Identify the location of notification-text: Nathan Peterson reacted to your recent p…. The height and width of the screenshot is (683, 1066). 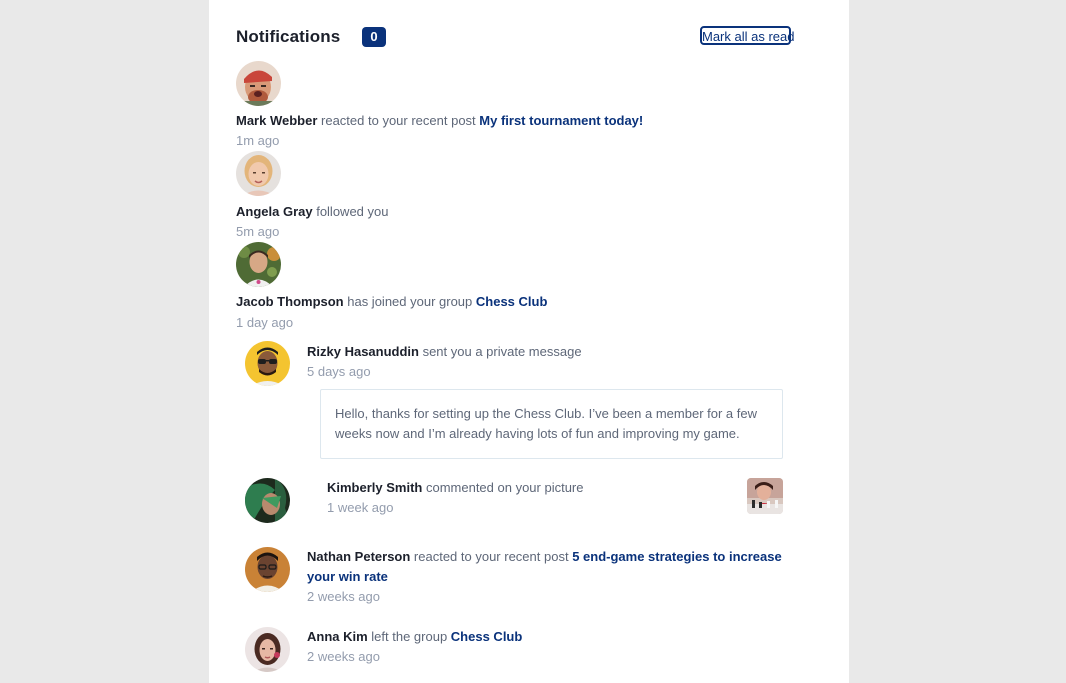
(547, 567).